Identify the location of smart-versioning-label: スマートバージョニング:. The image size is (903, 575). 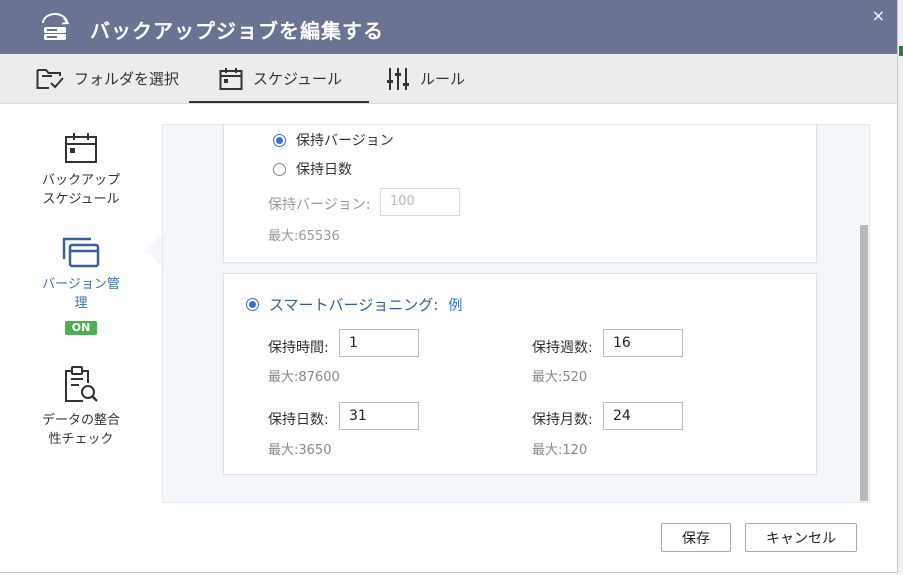
(354, 305).